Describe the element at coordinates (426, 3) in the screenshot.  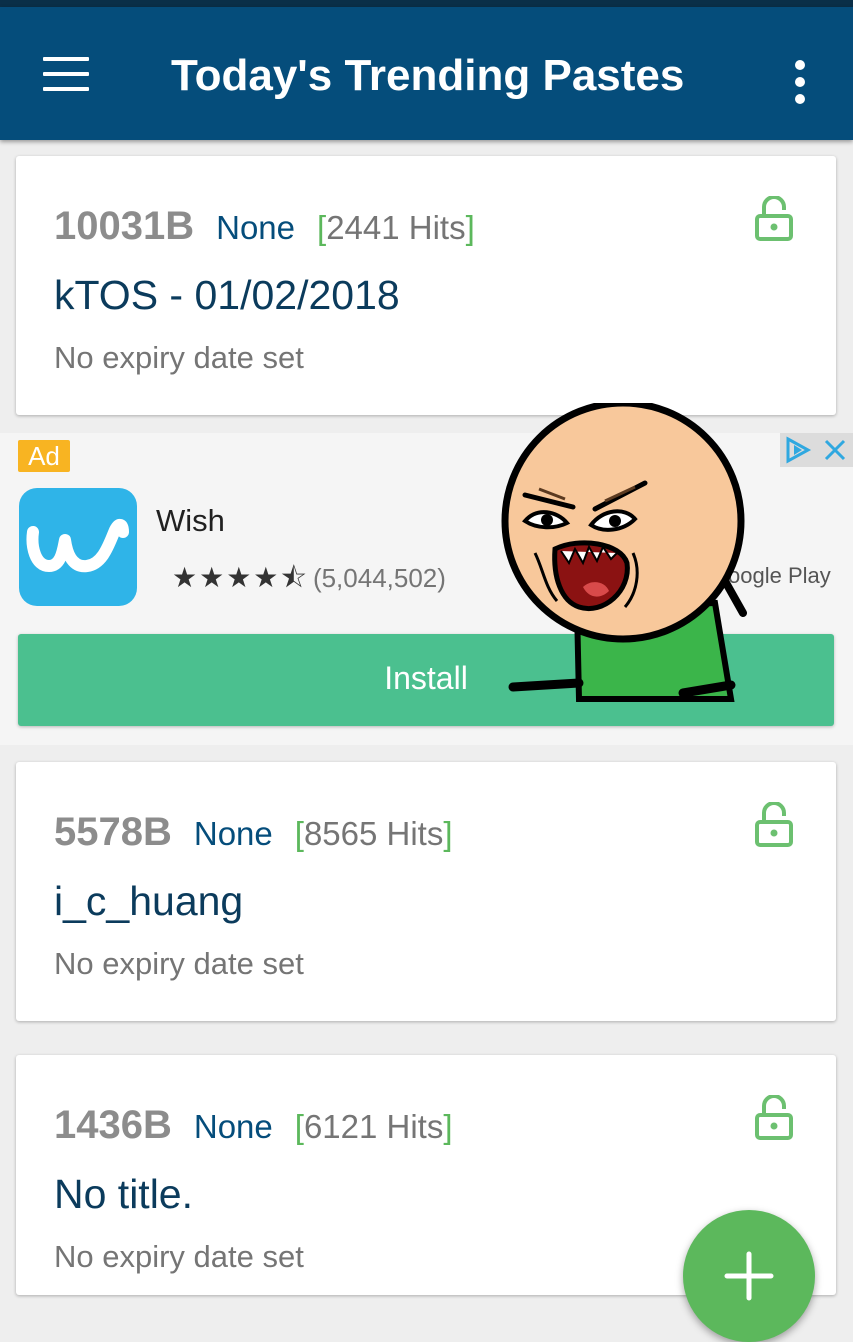
I see `status-bar-strip` at that location.